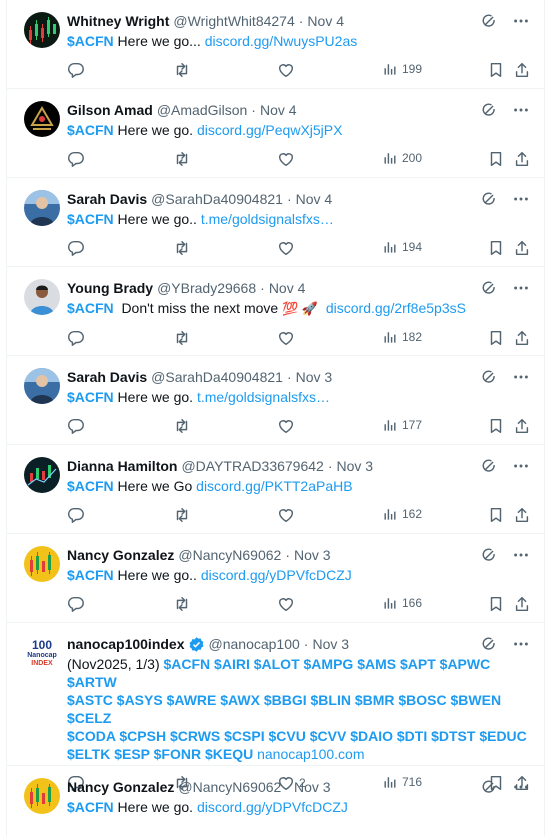 Image resolution: width=549 pixels, height=836 pixels. I want to click on avatar: 100 Nanocap INDEX, so click(42, 653).